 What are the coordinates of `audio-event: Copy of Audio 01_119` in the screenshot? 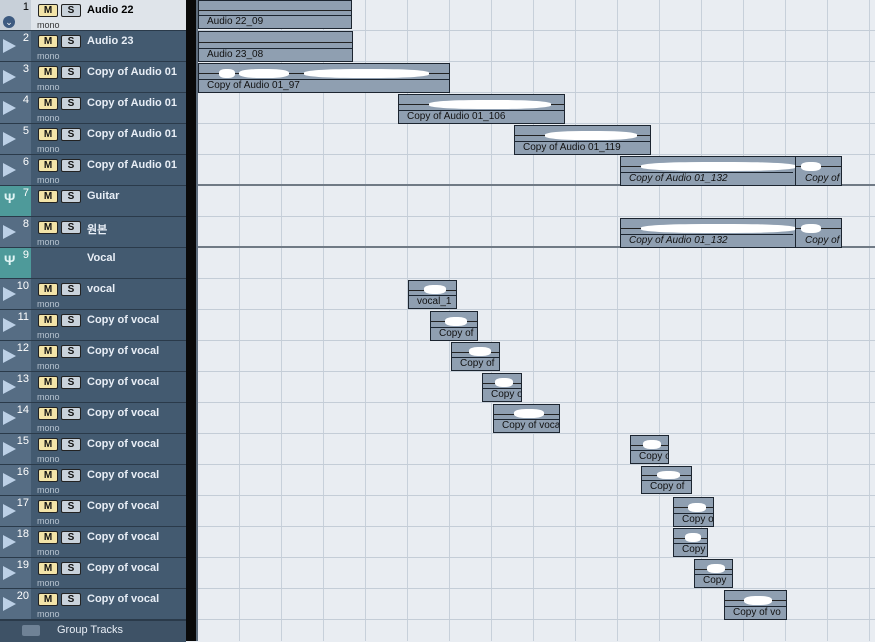 It's located at (582, 140).